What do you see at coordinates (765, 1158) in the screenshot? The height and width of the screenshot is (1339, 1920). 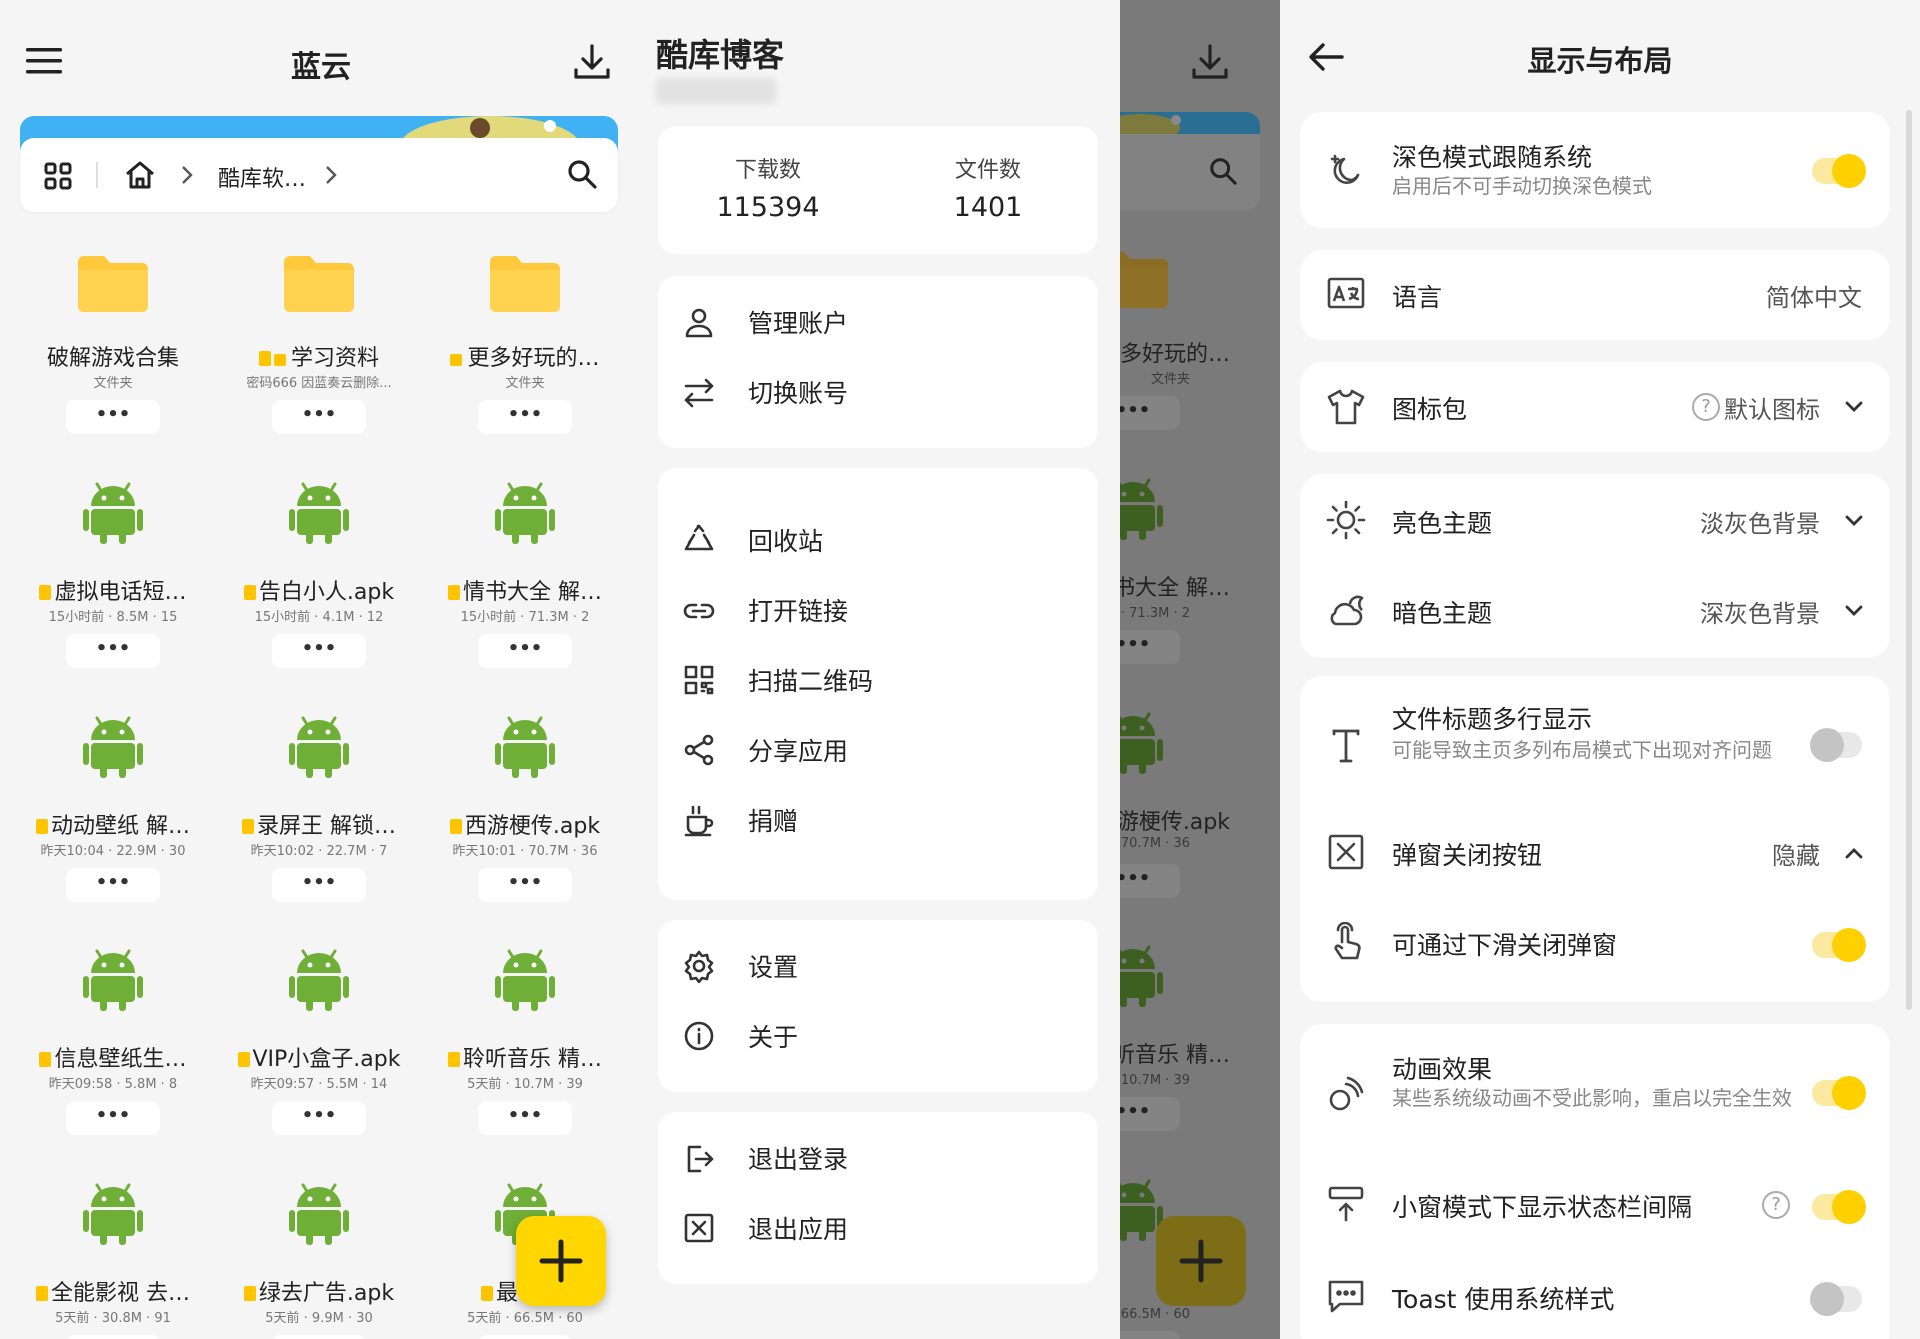 I see `drawer-item: 退出登录` at bounding box center [765, 1158].